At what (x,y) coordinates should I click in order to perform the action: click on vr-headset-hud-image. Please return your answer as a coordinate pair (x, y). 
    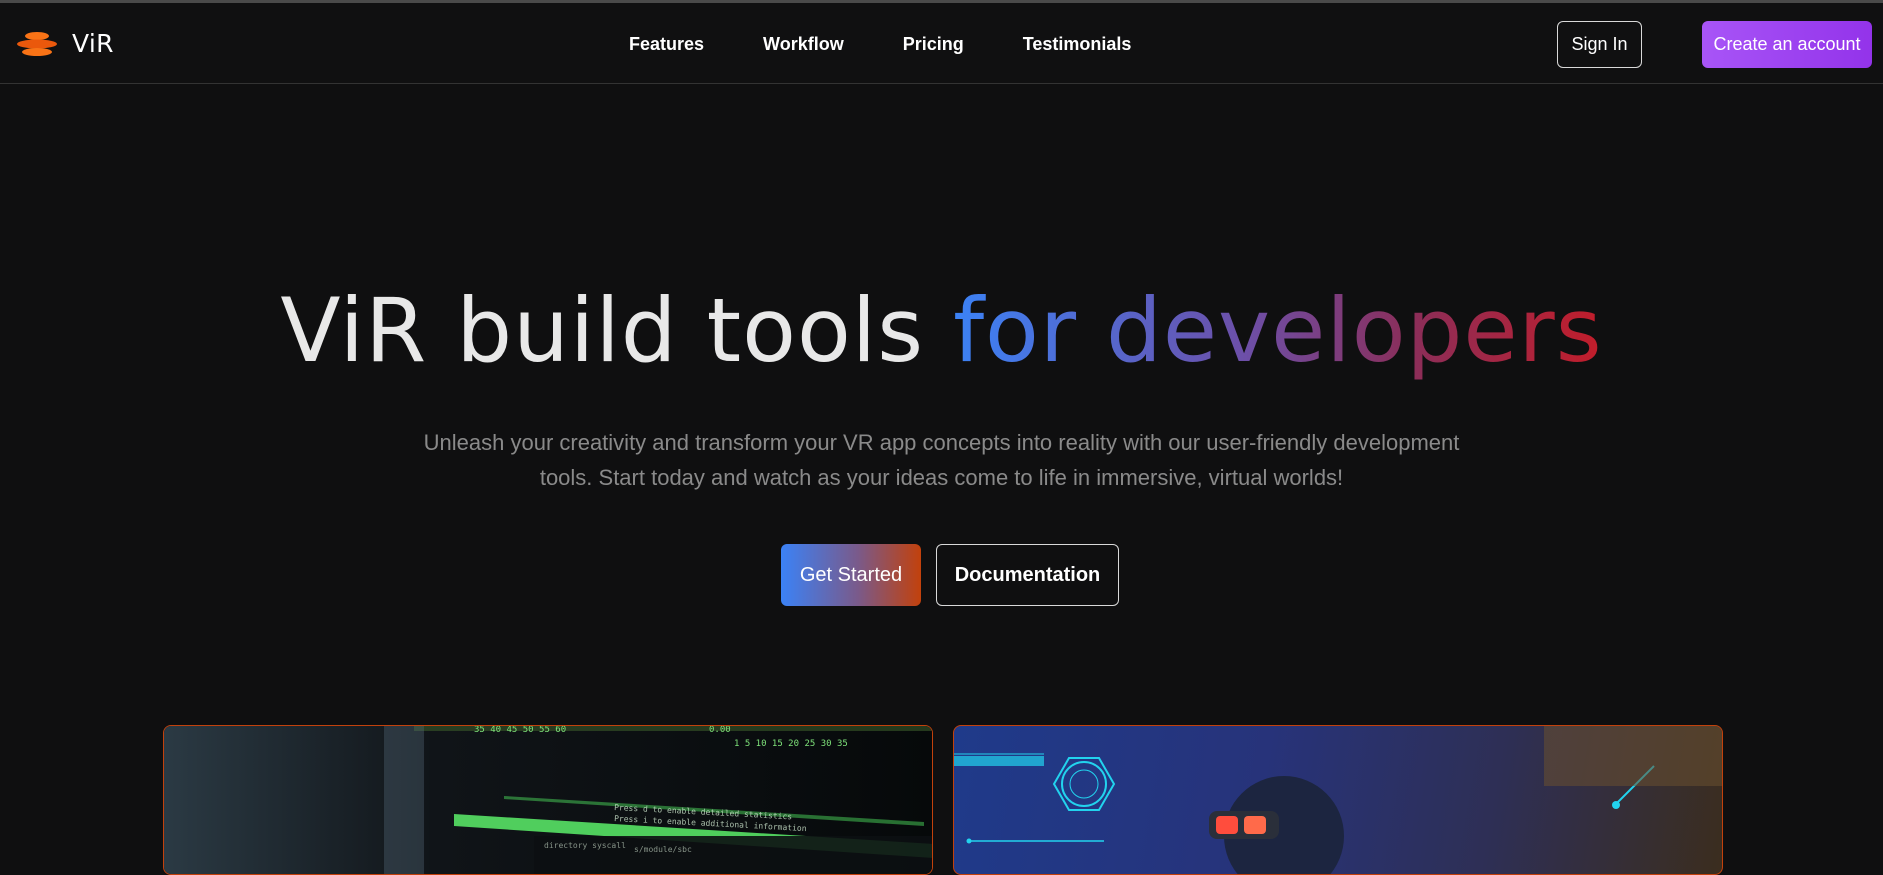
    Looking at the image, I should click on (1338, 800).